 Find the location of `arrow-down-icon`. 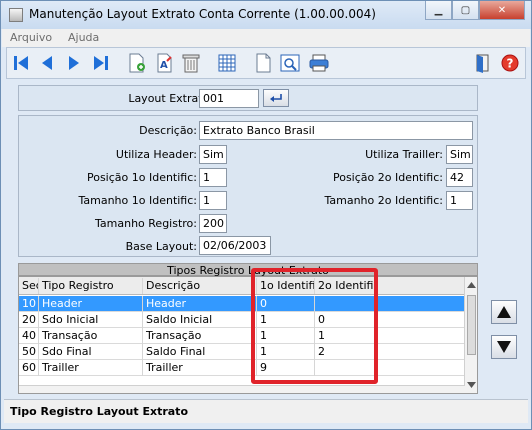

arrow-down-icon is located at coordinates (504, 347).